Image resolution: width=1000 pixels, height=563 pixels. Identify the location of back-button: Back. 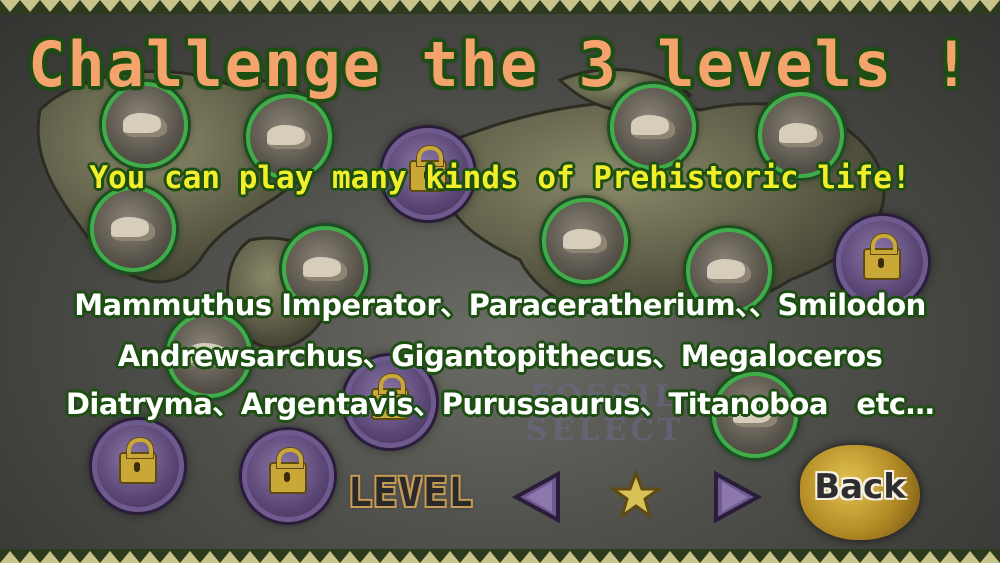
(860, 492).